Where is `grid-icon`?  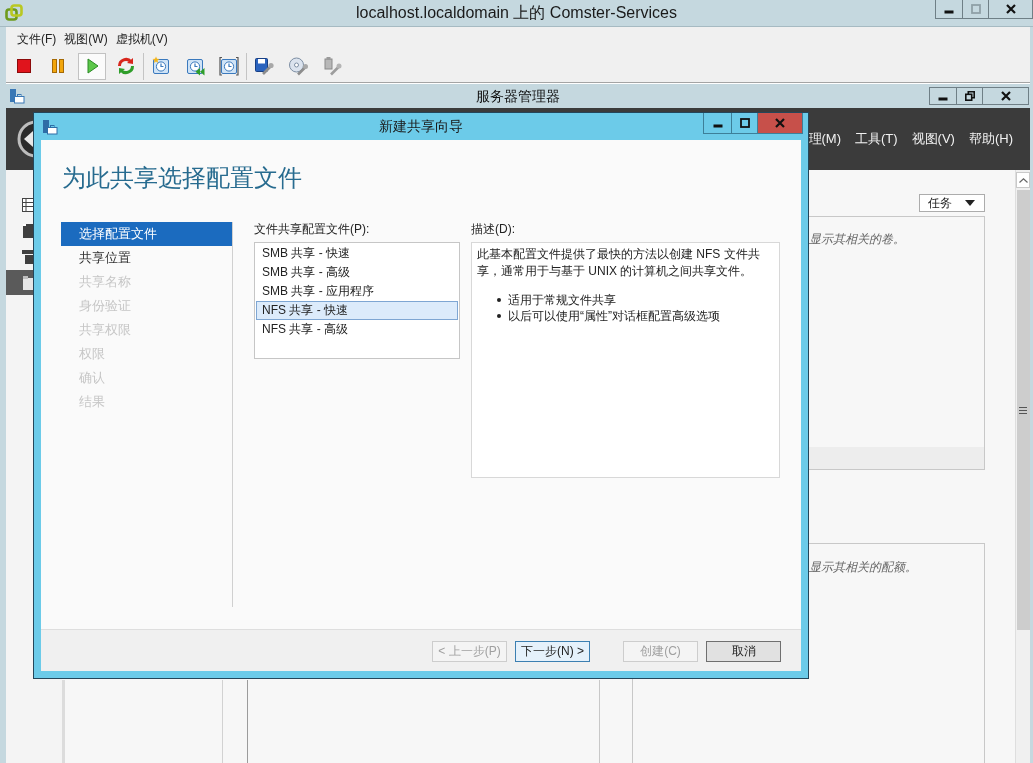
grid-icon is located at coordinates (27, 204).